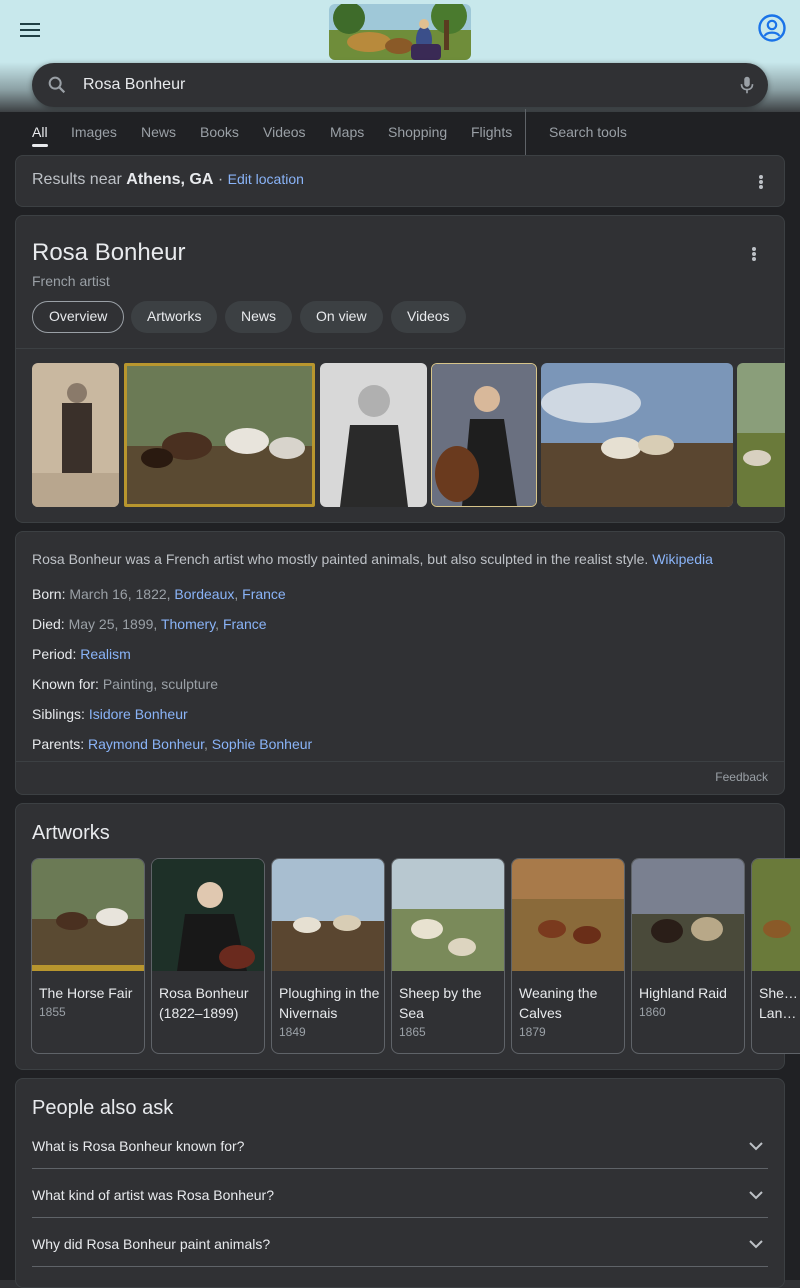  I want to click on artwork-card: Rosa Bonheur (1822–1899), so click(208, 956).